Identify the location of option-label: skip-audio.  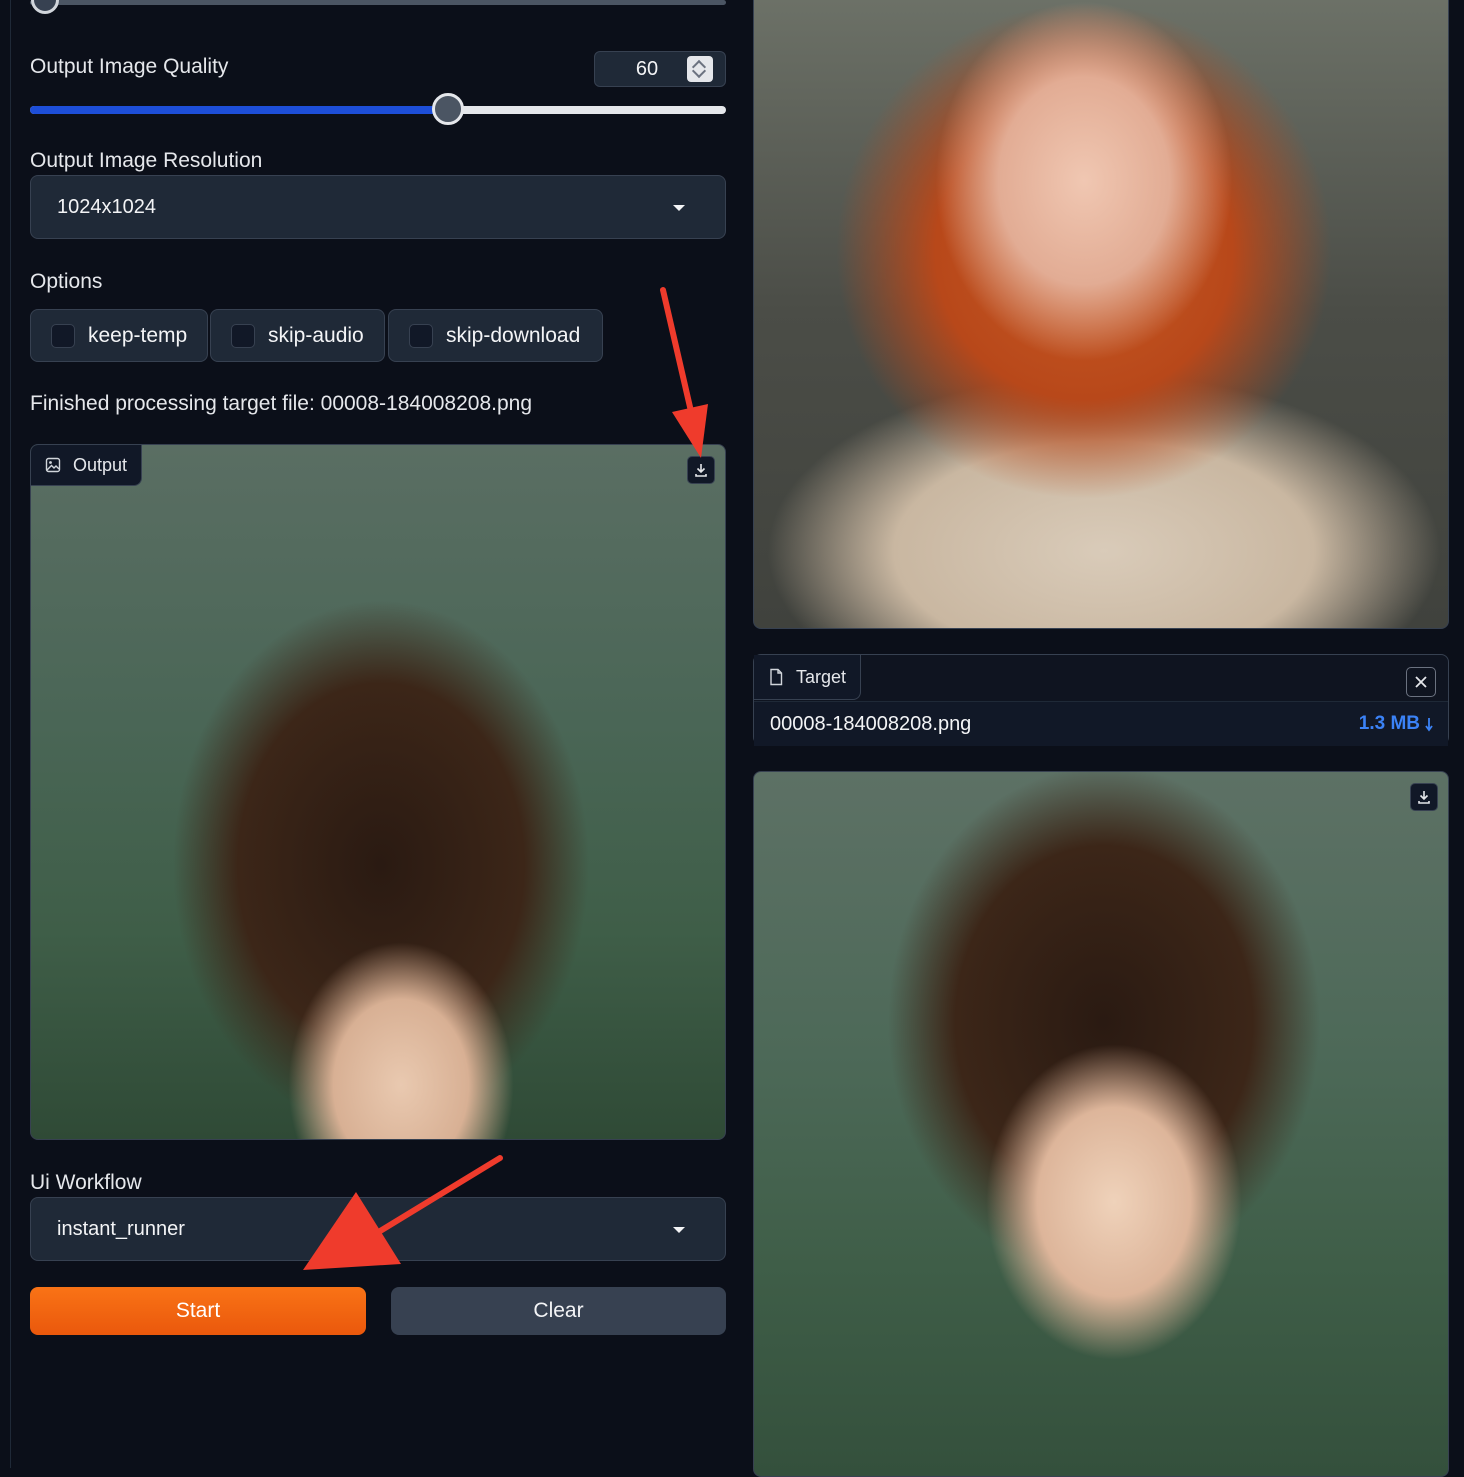
(316, 335).